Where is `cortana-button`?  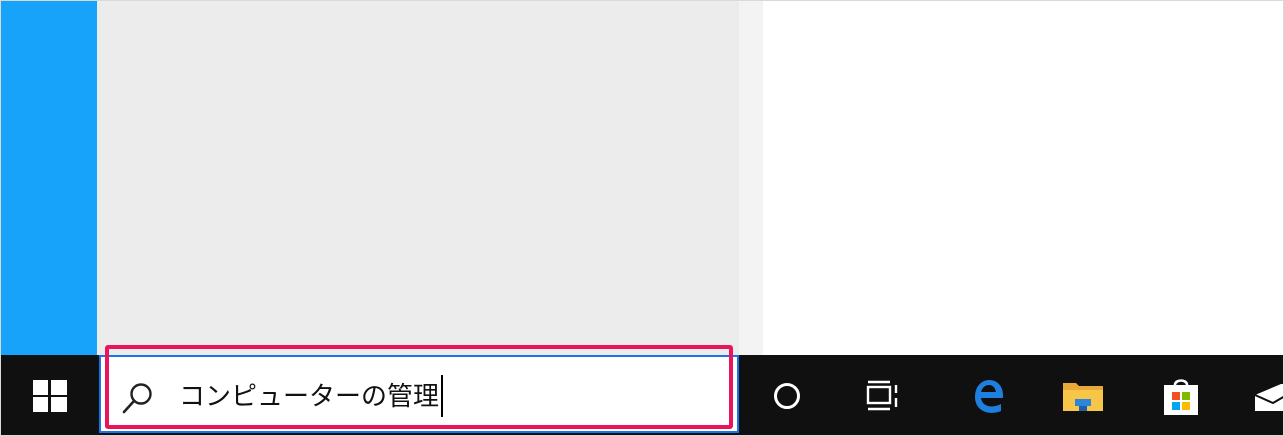 cortana-button is located at coordinates (787, 395).